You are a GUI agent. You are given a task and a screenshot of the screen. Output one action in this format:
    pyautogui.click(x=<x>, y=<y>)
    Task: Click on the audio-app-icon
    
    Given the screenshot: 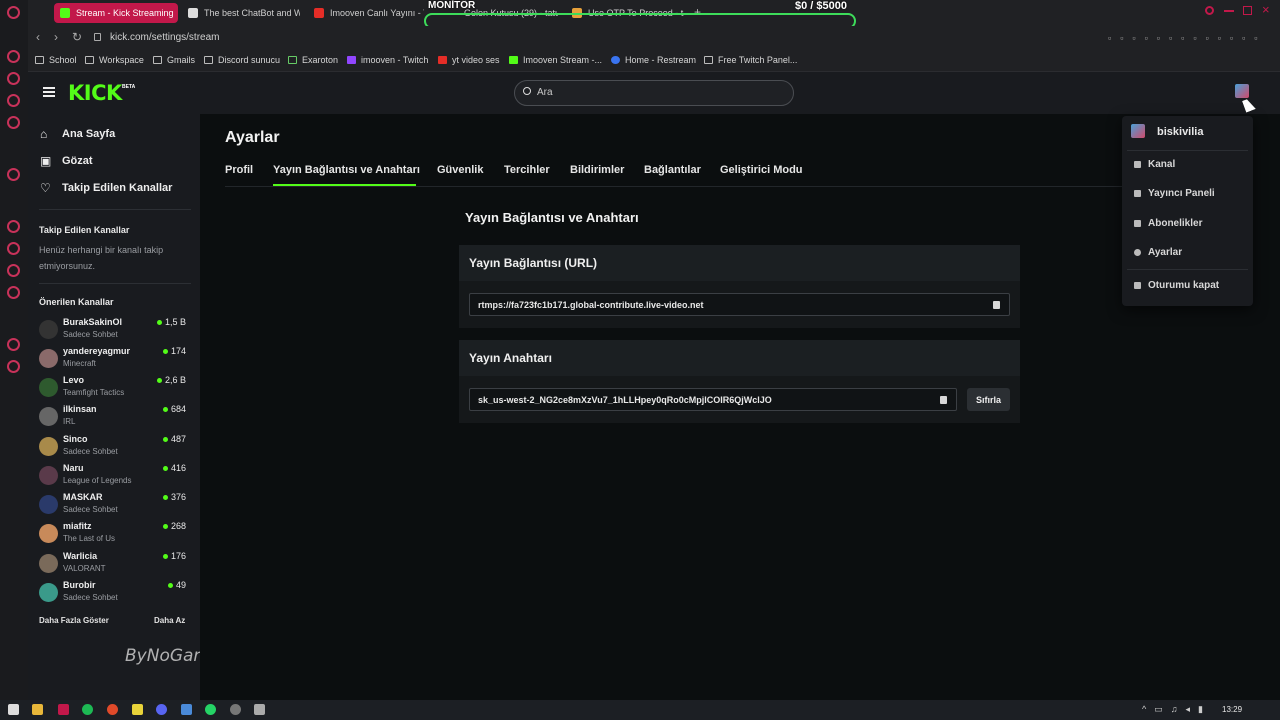 What is the action you would take?
    pyautogui.click(x=259, y=709)
    